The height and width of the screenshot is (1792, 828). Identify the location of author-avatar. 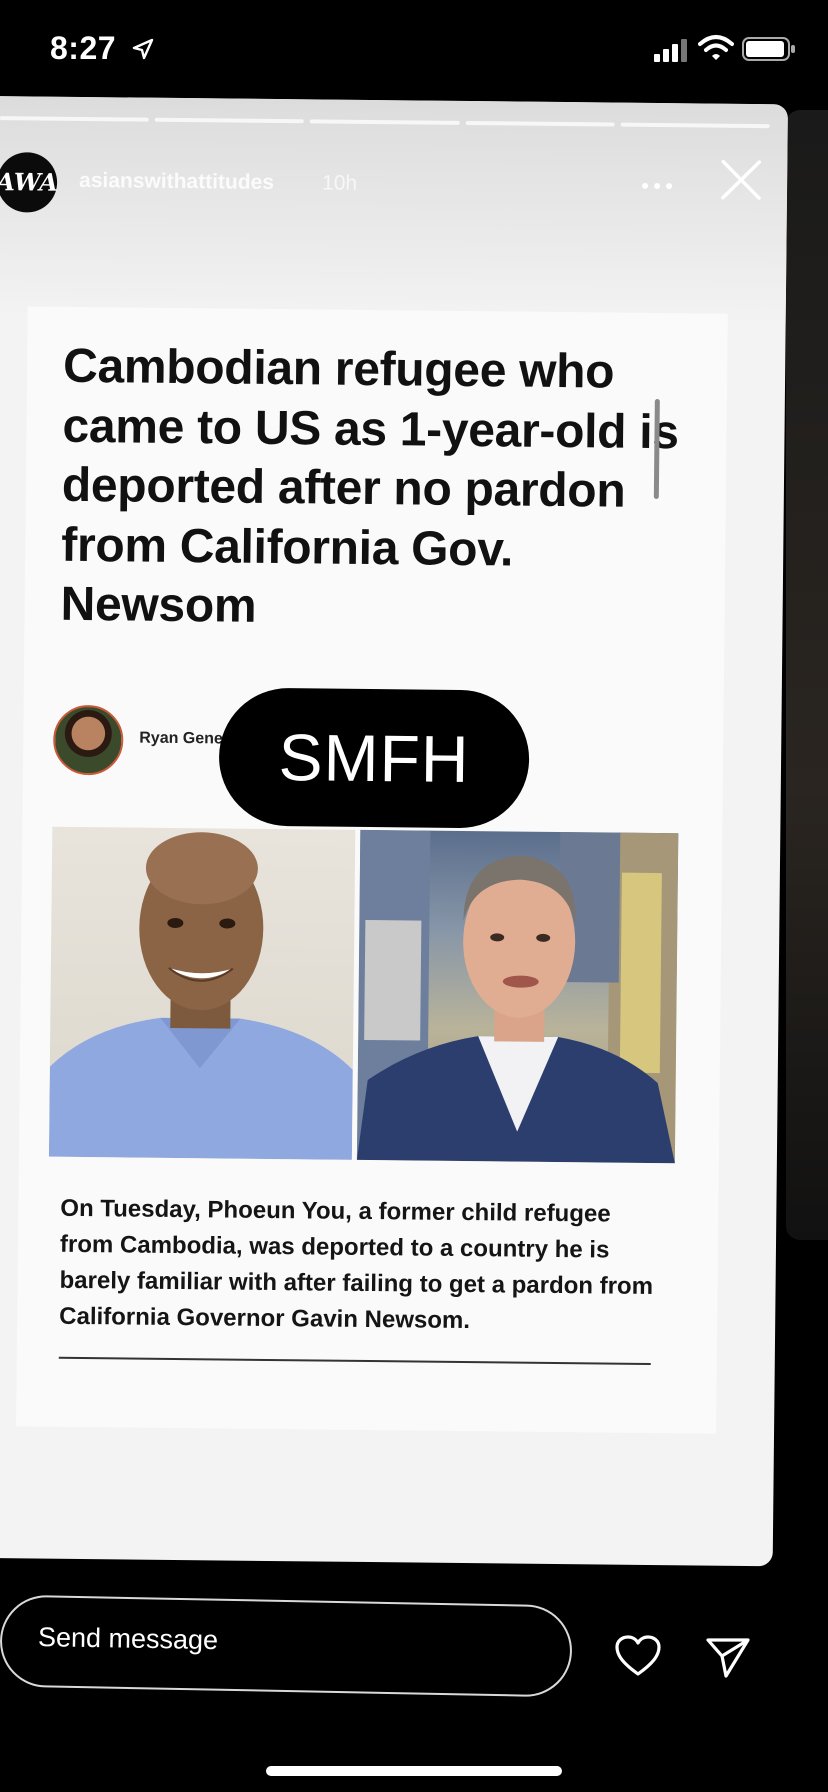
(88, 740).